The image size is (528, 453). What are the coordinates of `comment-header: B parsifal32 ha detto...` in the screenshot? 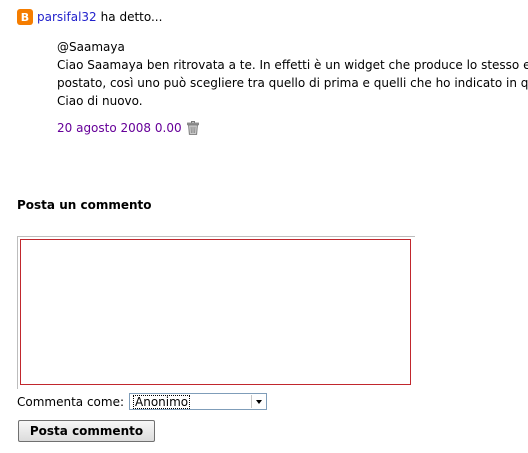 It's located at (89, 17).